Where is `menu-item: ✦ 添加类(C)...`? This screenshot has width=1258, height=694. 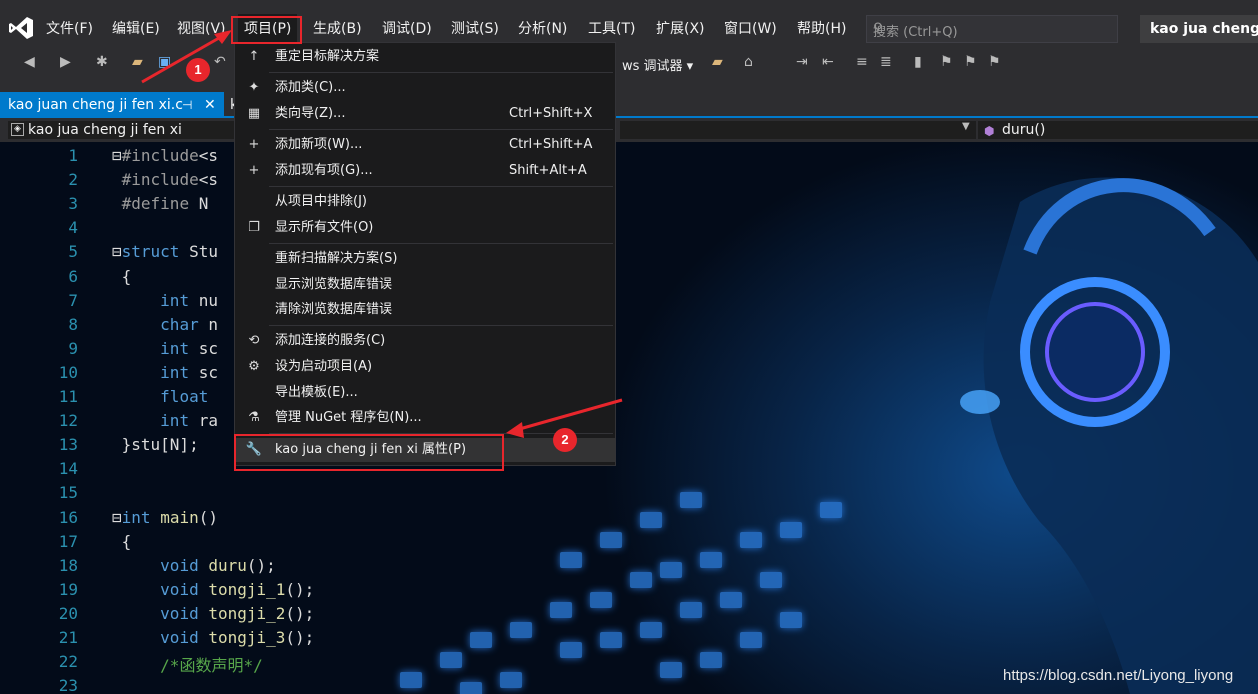
menu-item: ✦ 添加类(C)... is located at coordinates (425, 88).